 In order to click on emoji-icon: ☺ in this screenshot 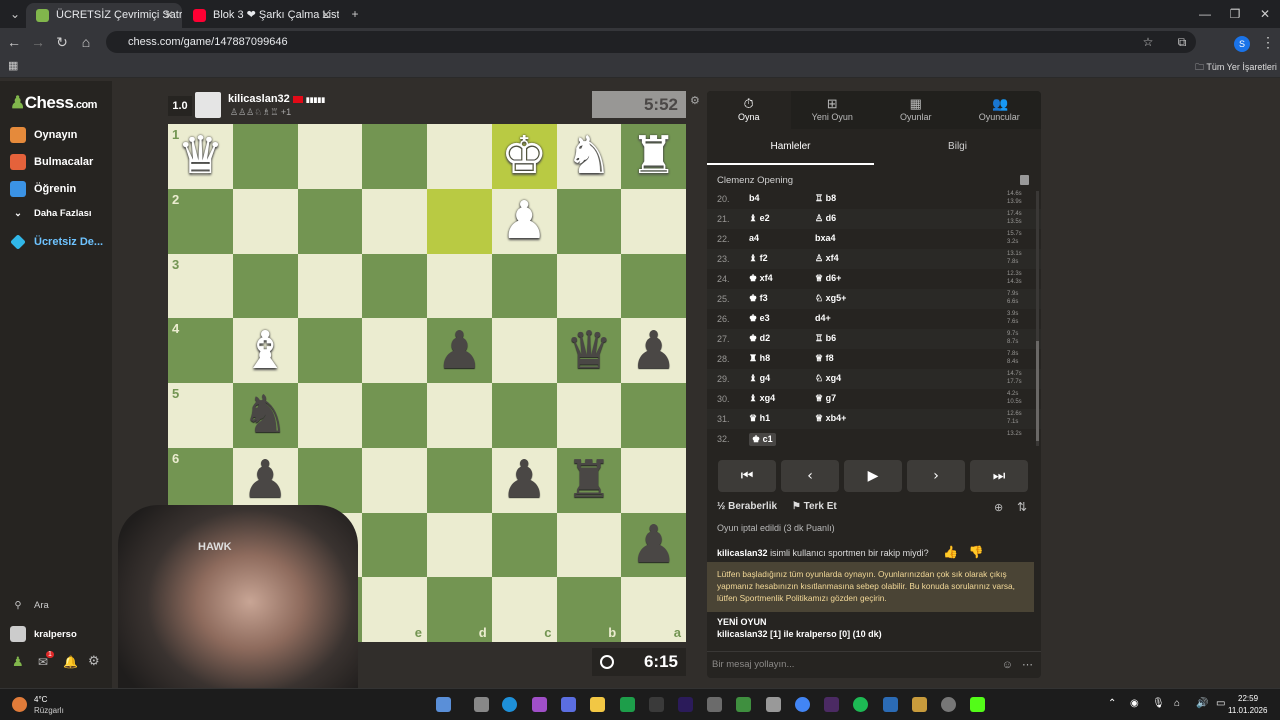, I will do `click(1007, 665)`.